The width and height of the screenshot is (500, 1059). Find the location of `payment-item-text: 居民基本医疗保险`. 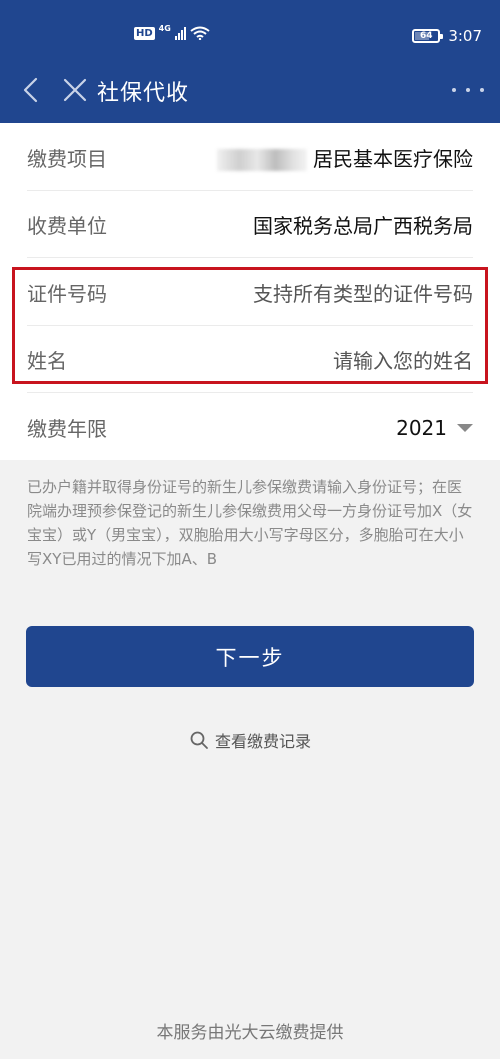

payment-item-text: 居民基本医疗保险 is located at coordinates (393, 158).